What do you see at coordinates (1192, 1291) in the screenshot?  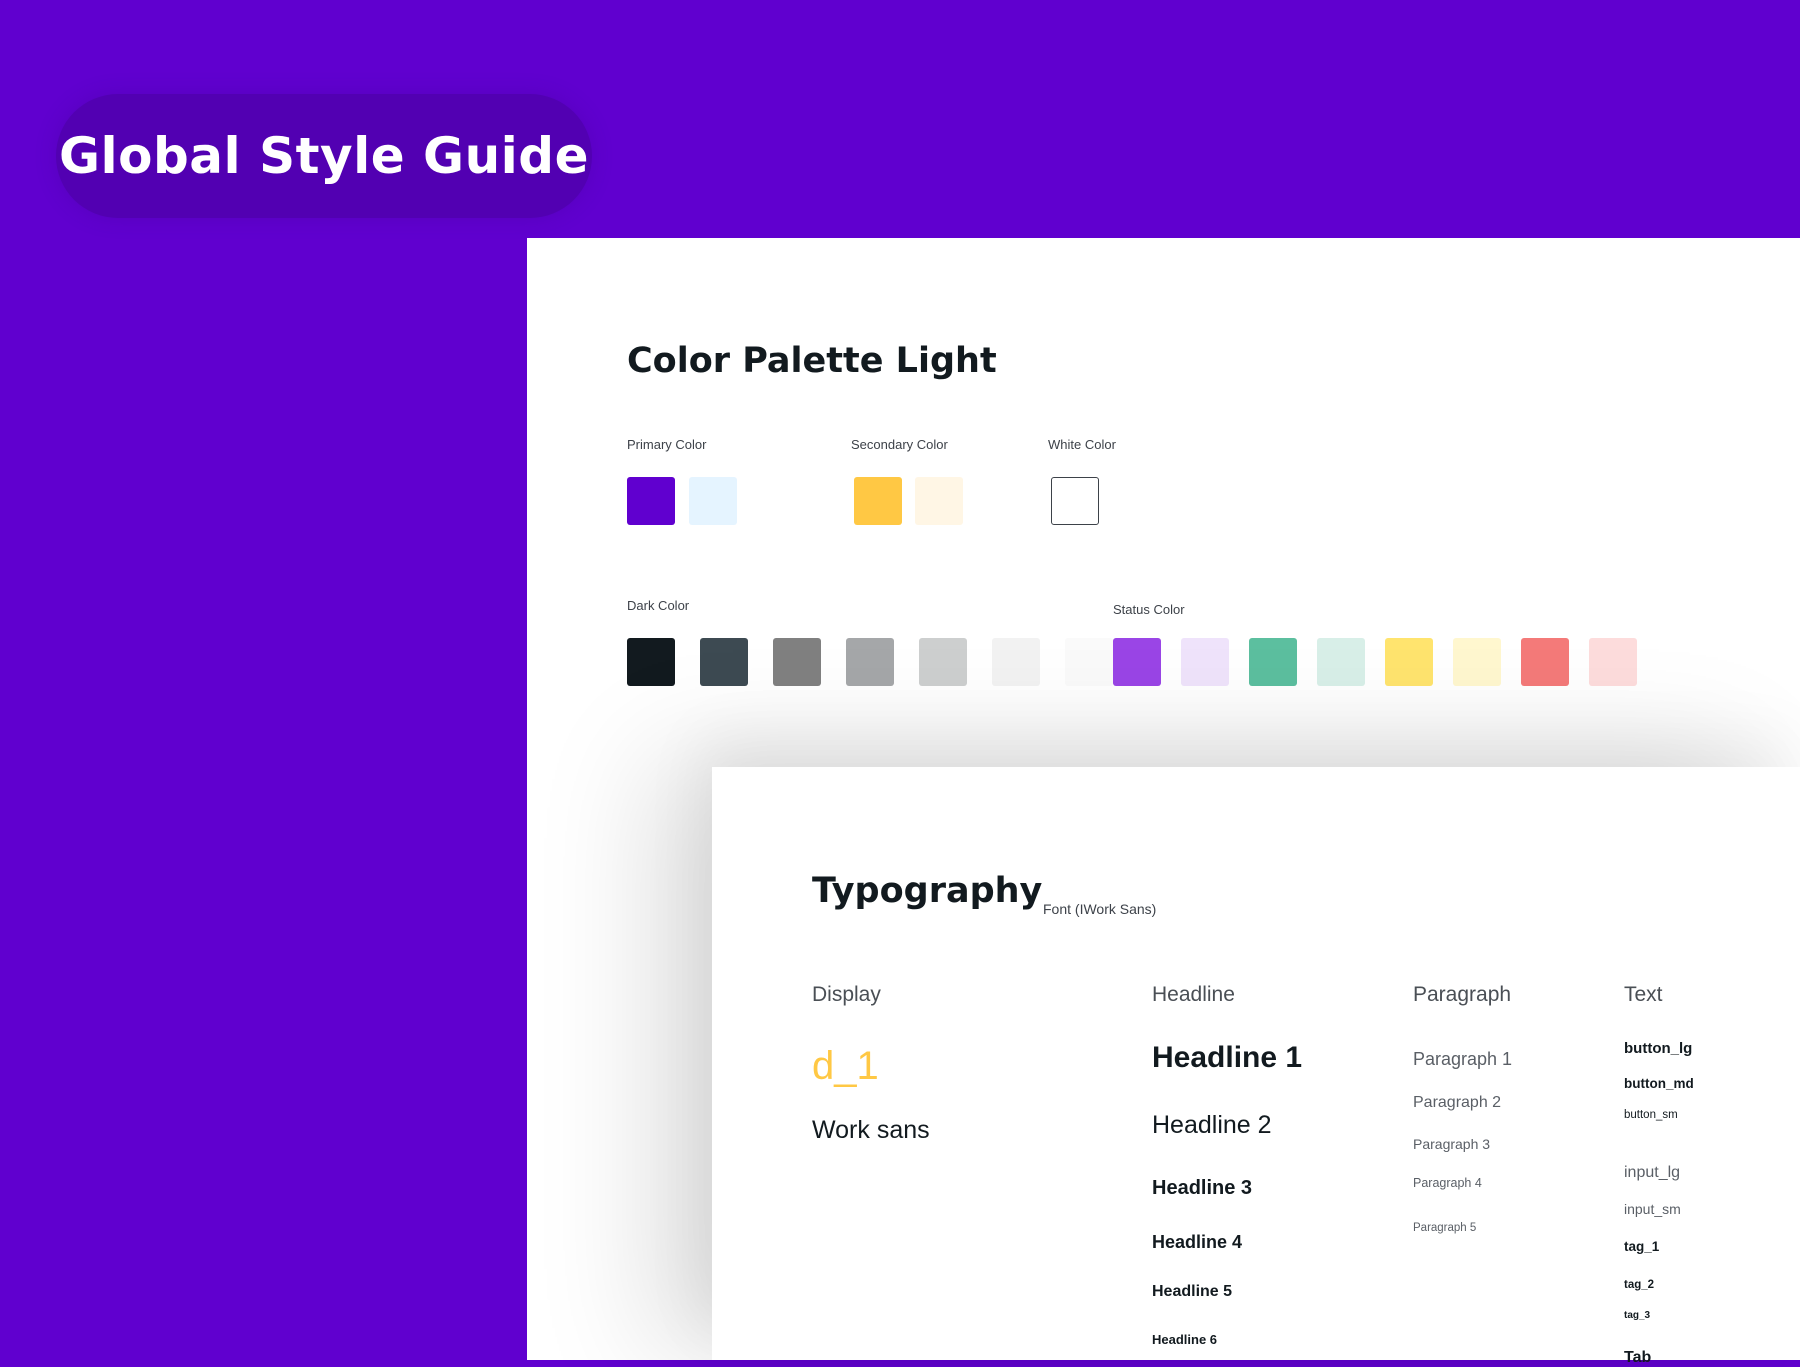 I see `headline-5-sample: Headline 5` at bounding box center [1192, 1291].